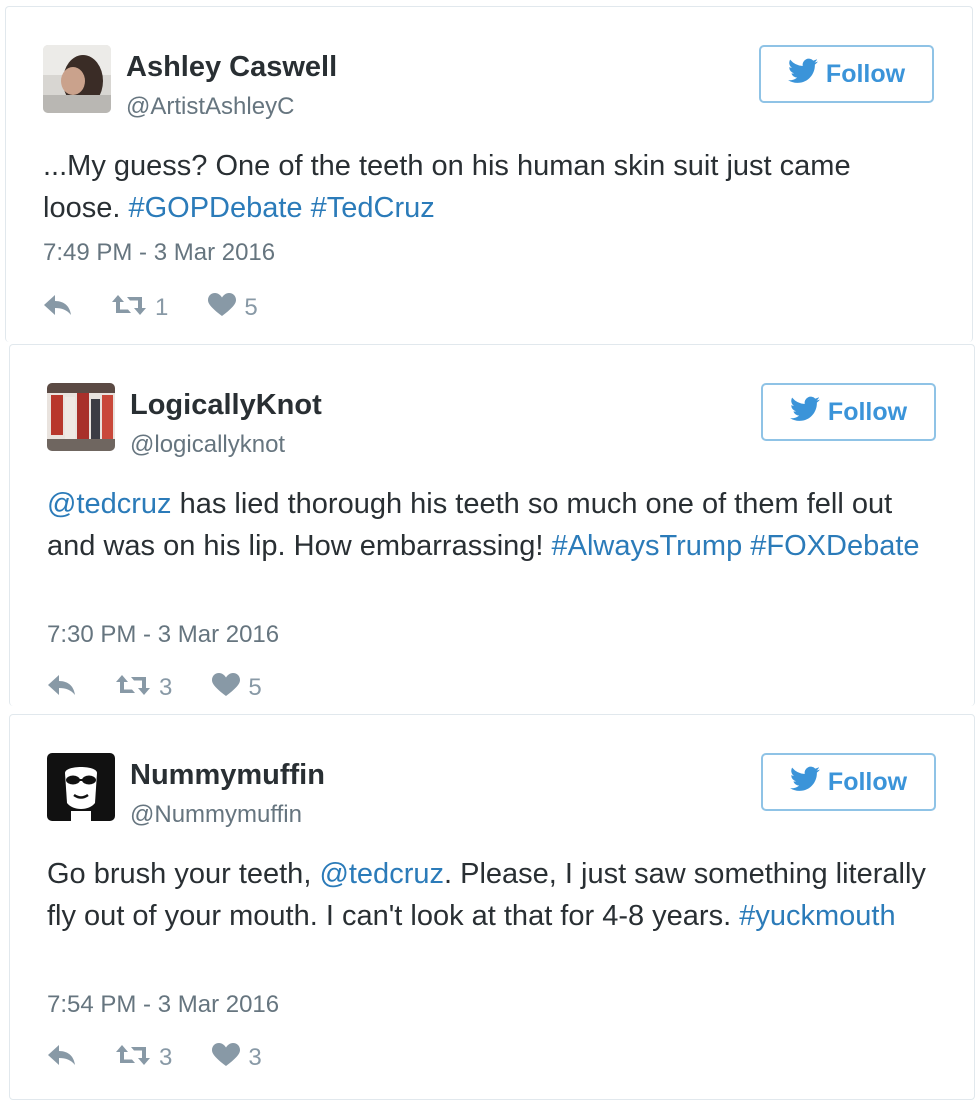 The width and height of the screenshot is (980, 1106). I want to click on tweet-text-segment: Go brush your teeth,, so click(183, 874).